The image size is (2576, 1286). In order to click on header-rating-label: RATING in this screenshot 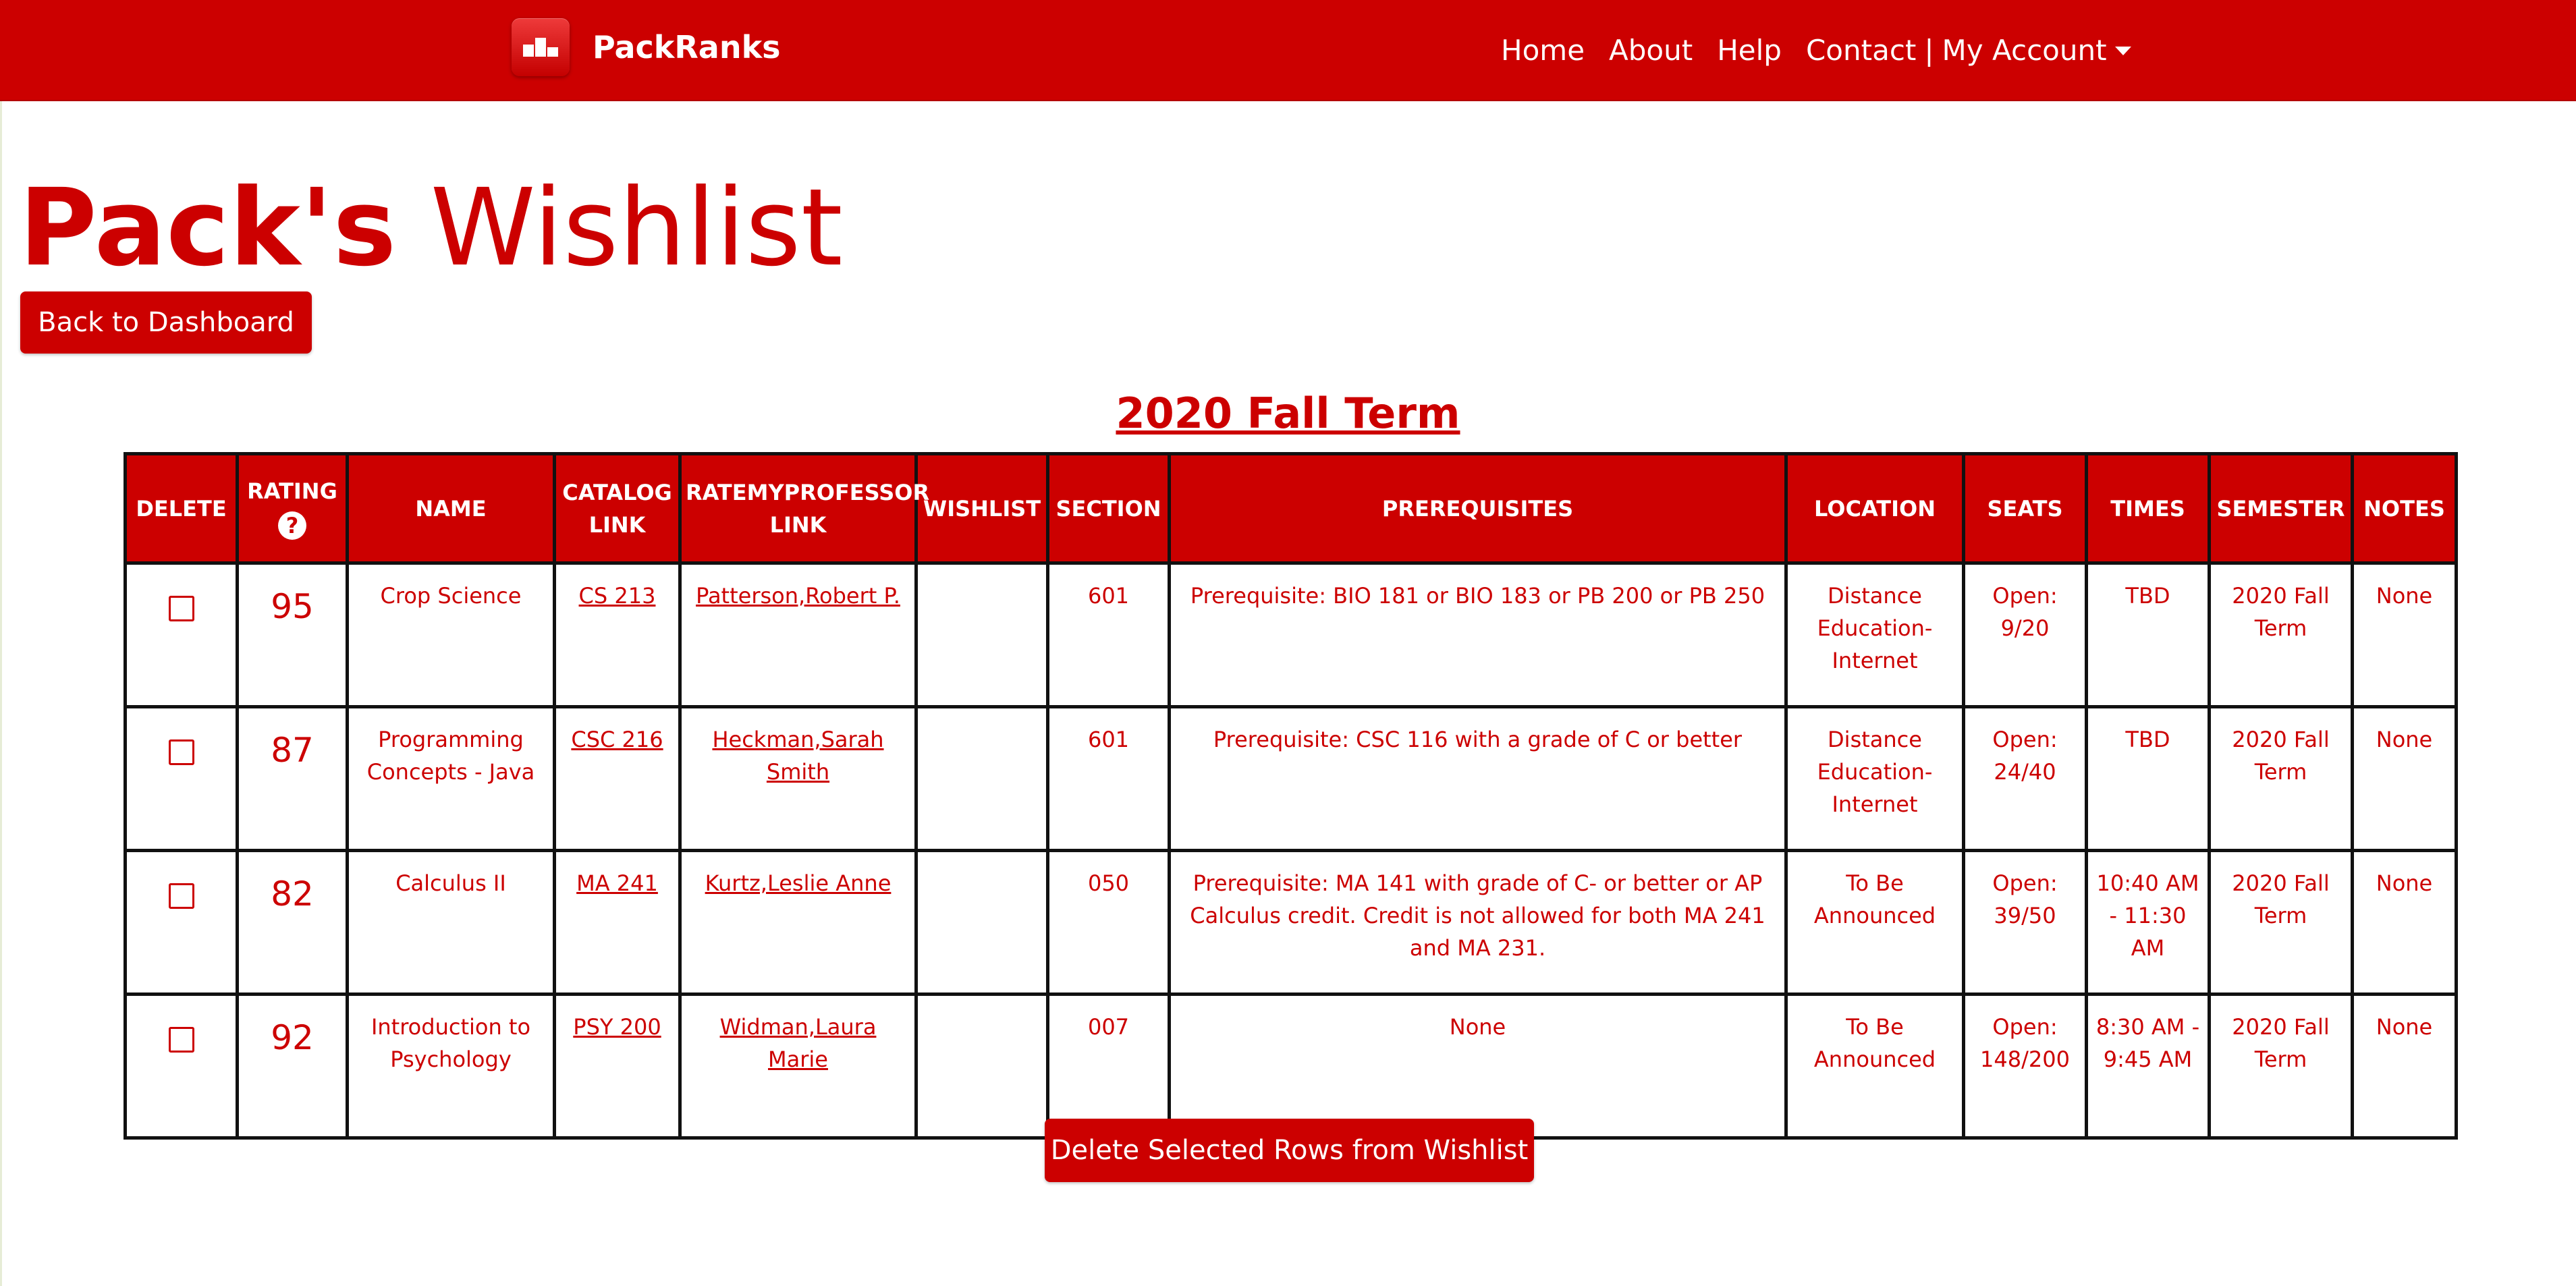, I will do `click(292, 491)`.